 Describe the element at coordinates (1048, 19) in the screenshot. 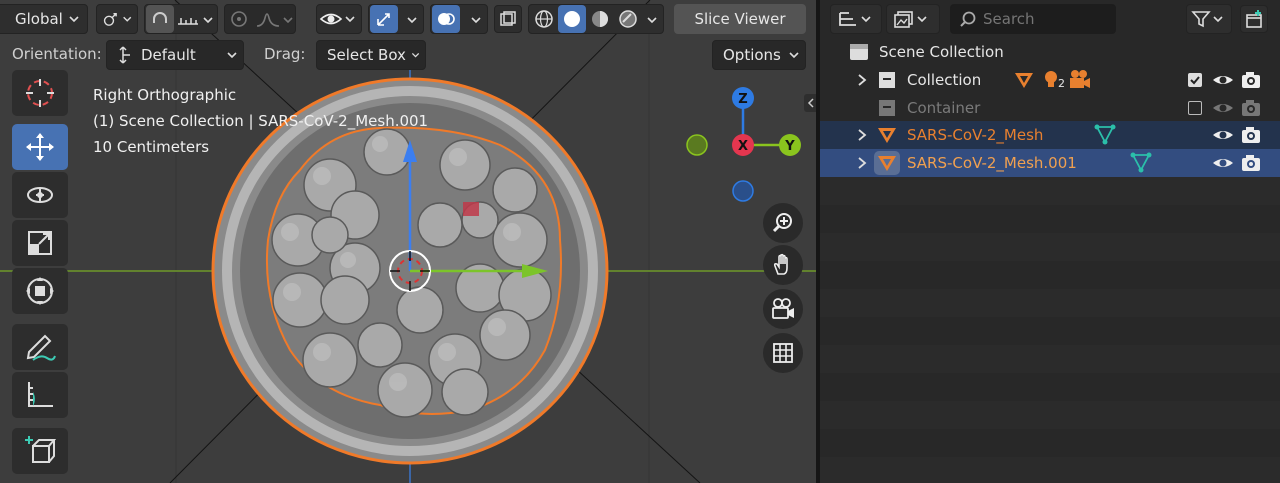

I see `search-input` at that location.